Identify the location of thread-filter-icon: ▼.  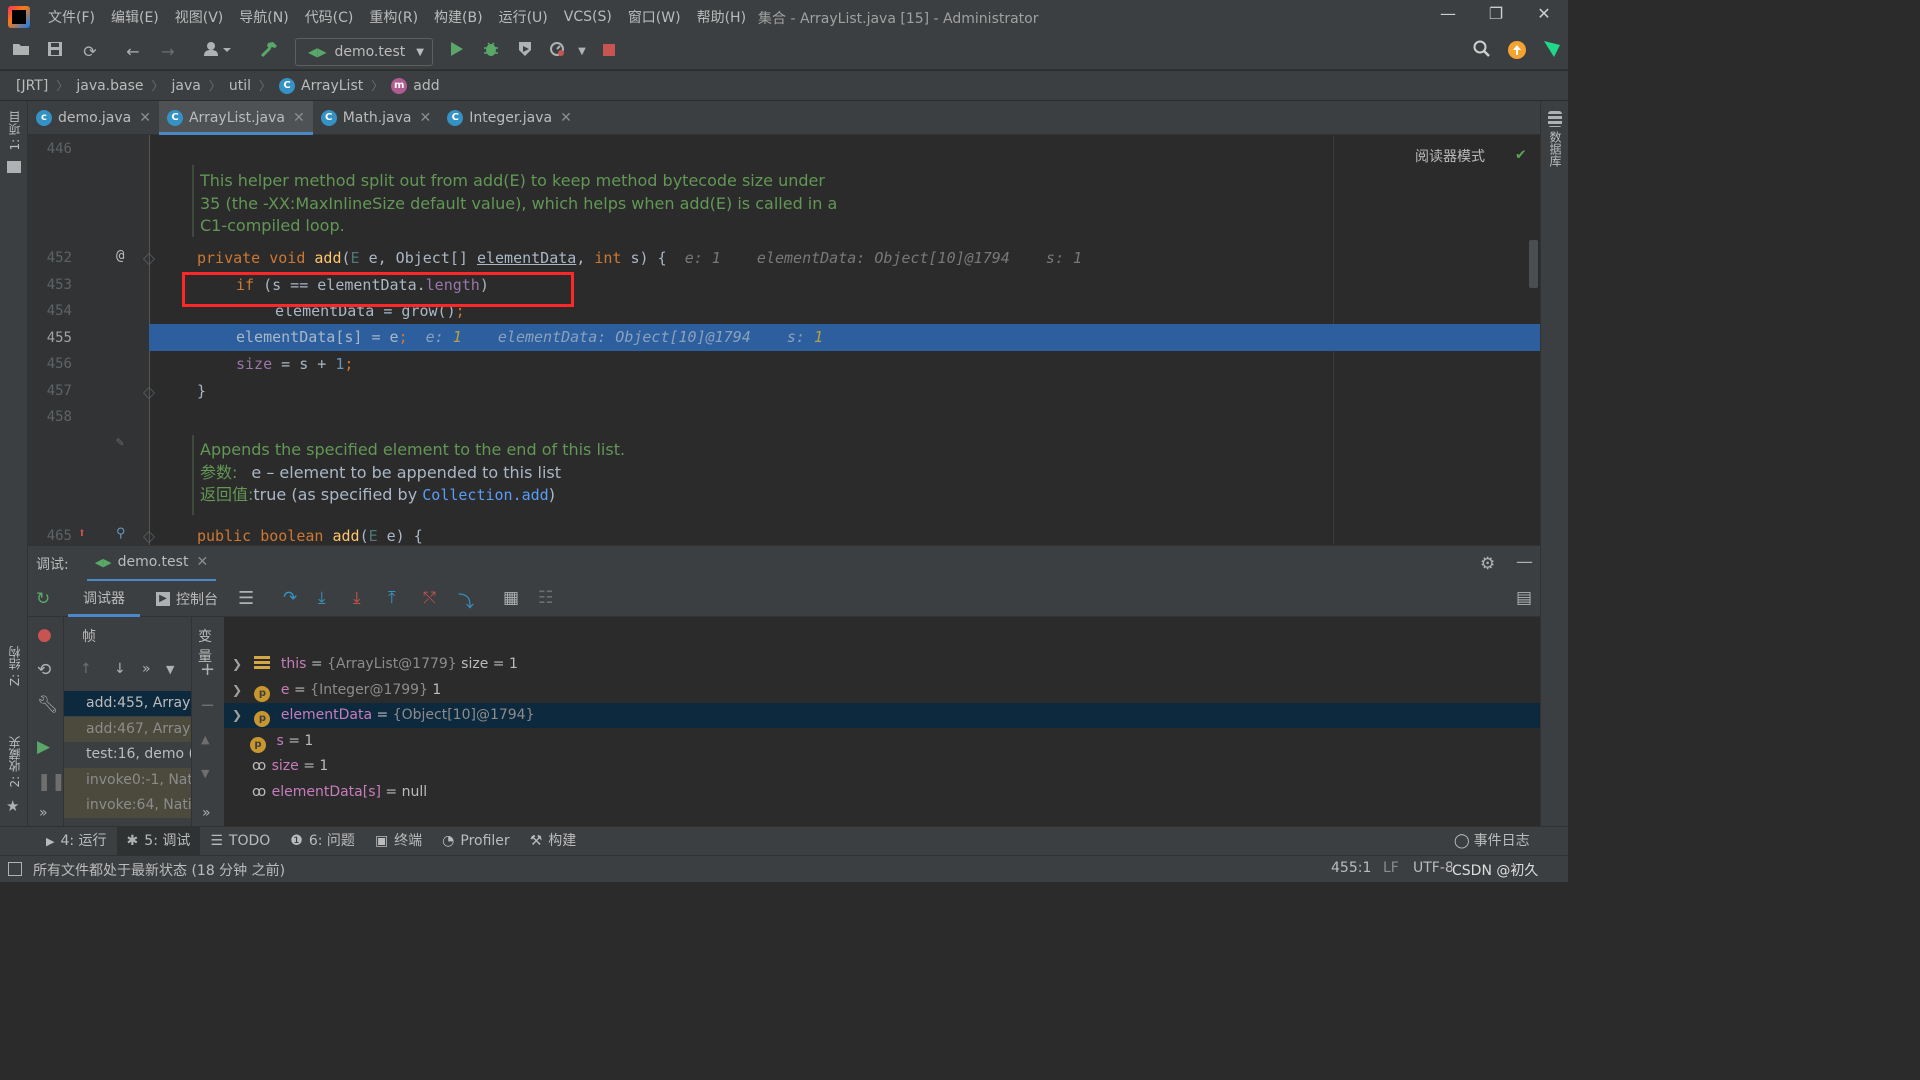
(170, 669).